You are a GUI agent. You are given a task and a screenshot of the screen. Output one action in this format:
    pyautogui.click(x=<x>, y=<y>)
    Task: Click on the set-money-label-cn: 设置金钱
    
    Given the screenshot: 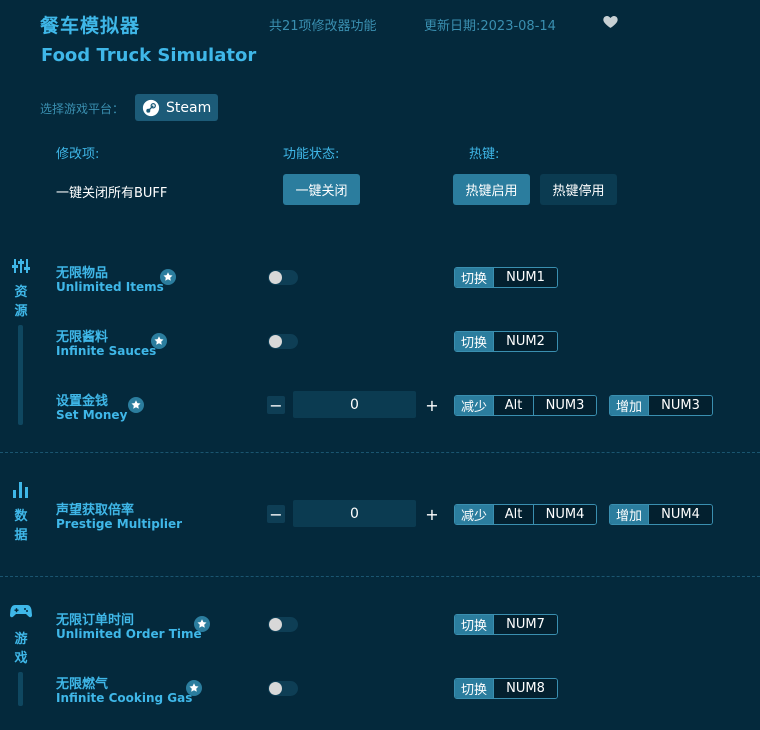 What is the action you would take?
    pyautogui.click(x=82, y=401)
    